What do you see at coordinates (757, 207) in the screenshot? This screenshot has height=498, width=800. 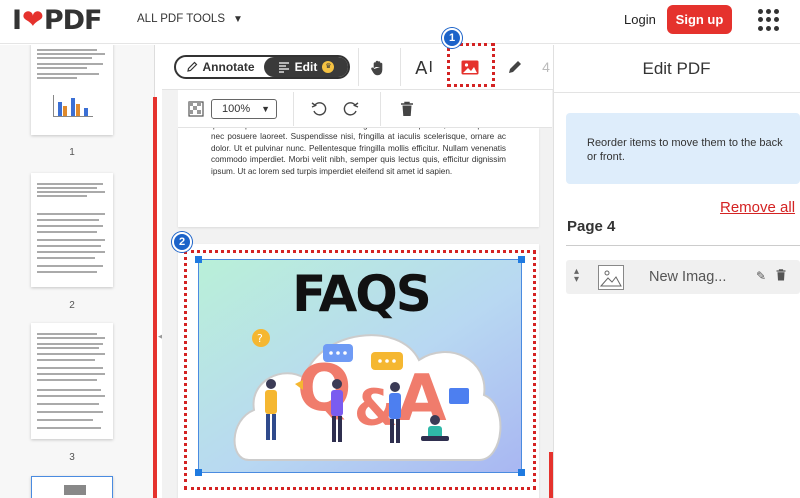 I see `remove-all-link: Remove all` at bounding box center [757, 207].